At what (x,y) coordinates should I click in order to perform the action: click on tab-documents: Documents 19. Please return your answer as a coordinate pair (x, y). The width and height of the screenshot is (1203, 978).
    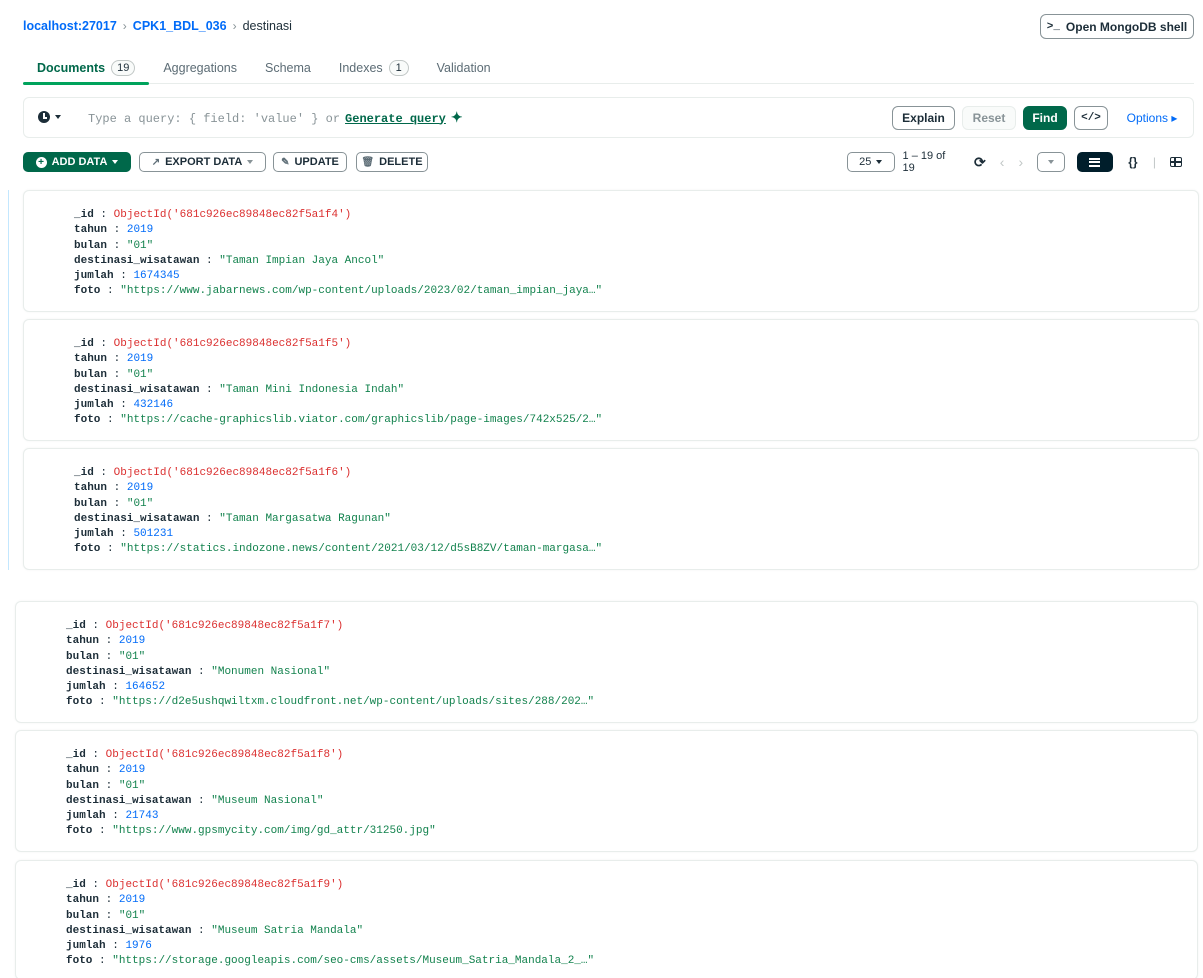
    Looking at the image, I should click on (86, 68).